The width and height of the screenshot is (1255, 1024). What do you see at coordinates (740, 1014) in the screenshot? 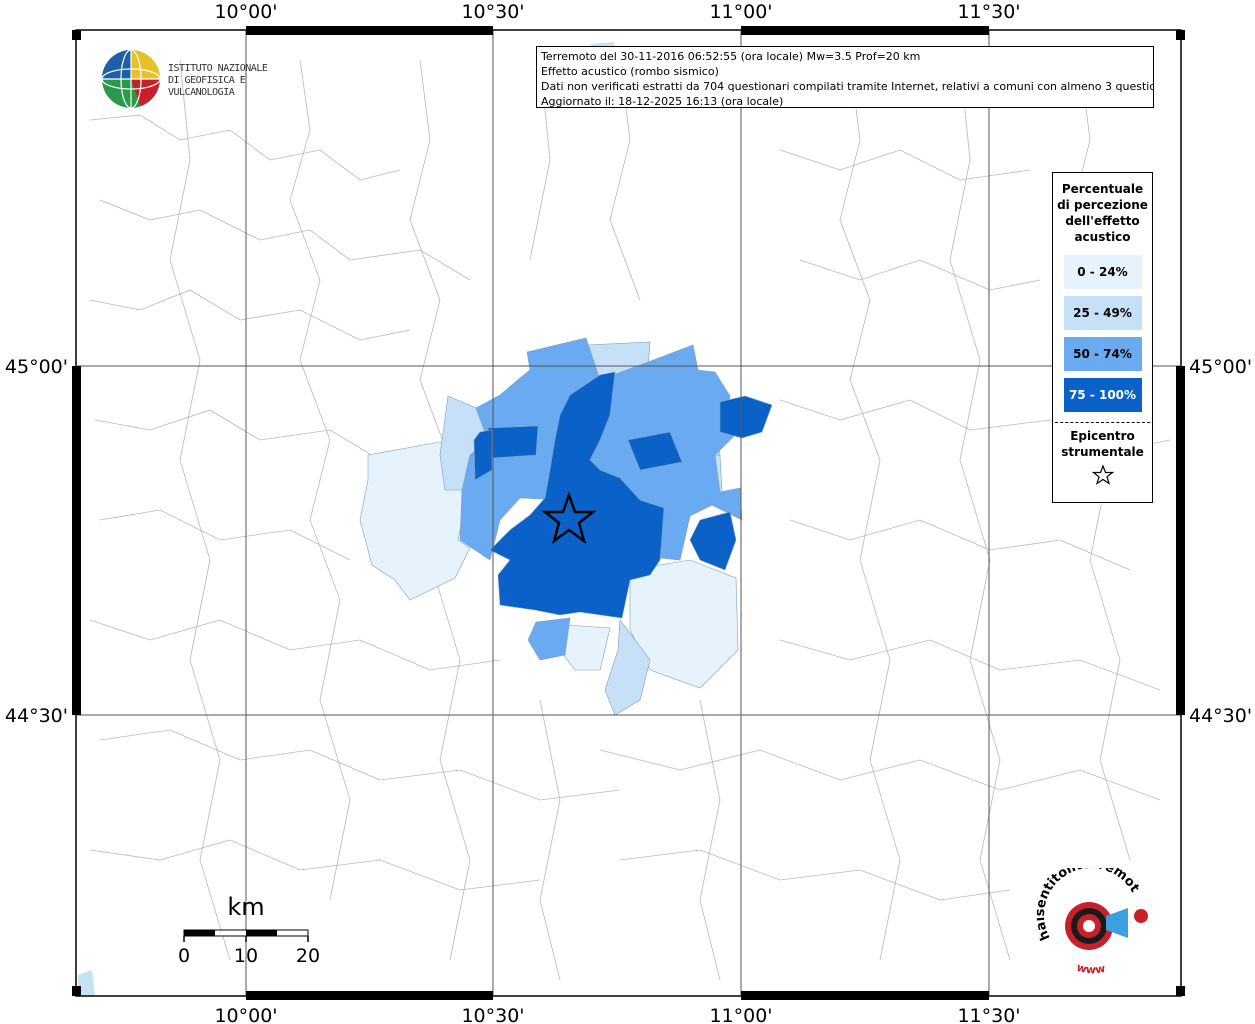
I see `lon-tick-bottom: 11°00'` at bounding box center [740, 1014].